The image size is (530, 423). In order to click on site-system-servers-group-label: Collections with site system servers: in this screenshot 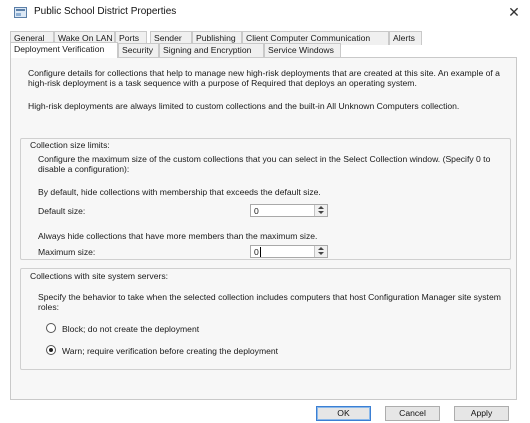, I will do `click(99, 276)`.